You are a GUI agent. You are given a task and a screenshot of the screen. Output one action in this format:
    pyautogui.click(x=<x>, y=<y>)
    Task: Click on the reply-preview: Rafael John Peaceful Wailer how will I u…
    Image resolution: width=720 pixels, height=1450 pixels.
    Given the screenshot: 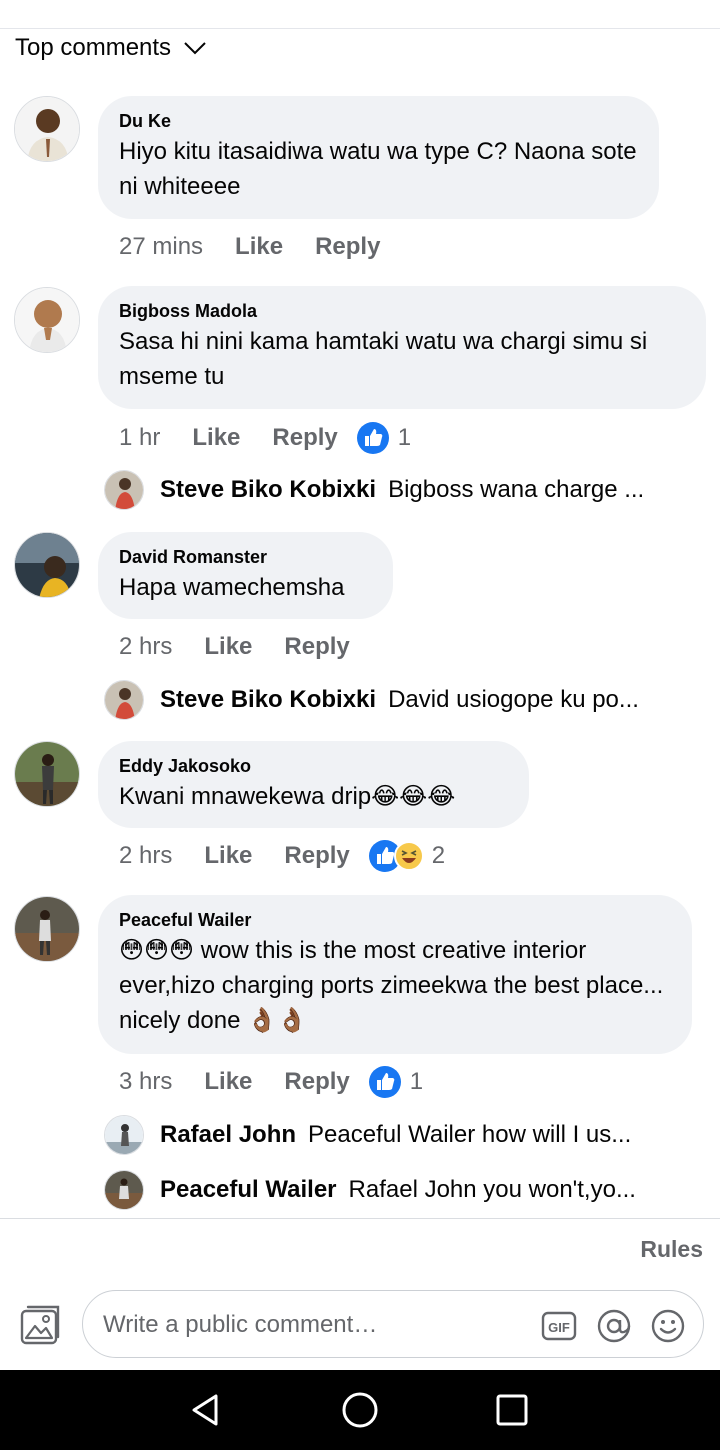 What is the action you would take?
    pyautogui.click(x=367, y=1135)
    